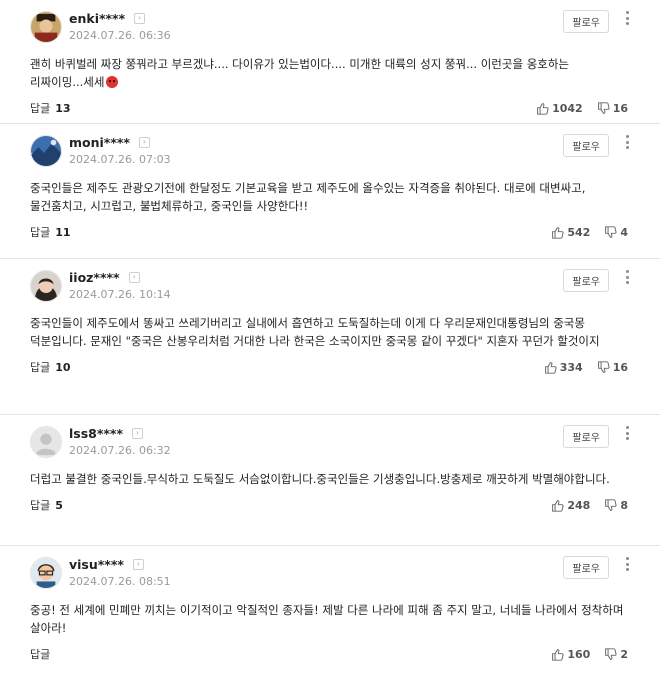 This screenshot has height=686, width=660. I want to click on avatar-landscape-image, so click(46, 151).